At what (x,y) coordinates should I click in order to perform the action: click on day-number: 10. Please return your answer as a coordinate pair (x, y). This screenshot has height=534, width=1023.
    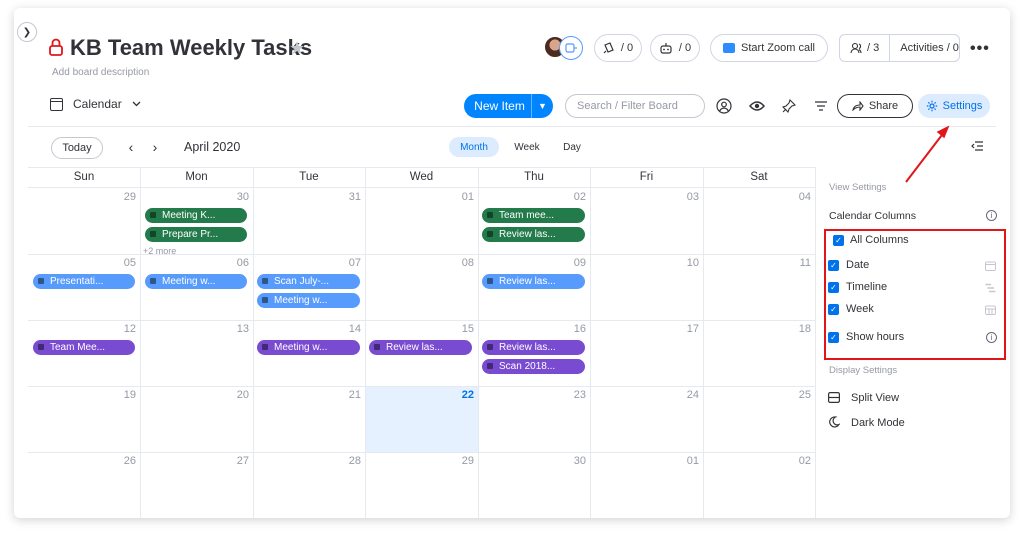
    Looking at the image, I should click on (684, 263).